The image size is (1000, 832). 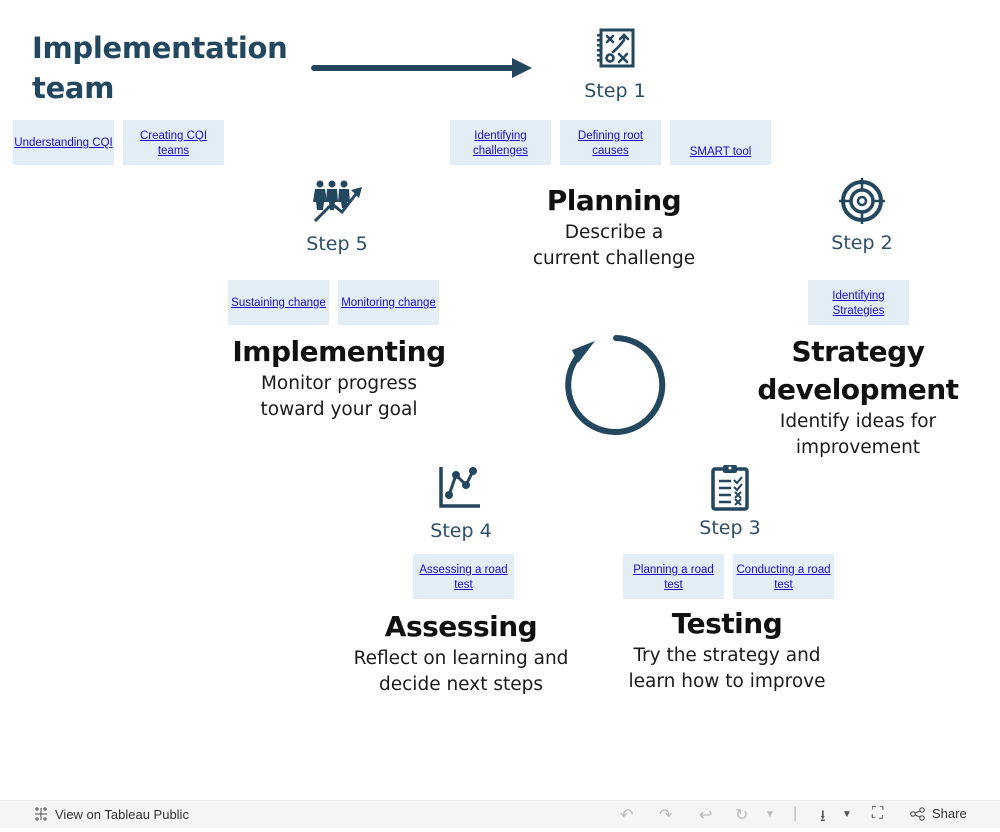 What do you see at coordinates (339, 383) in the screenshot?
I see `phase-description: Monitor progress` at bounding box center [339, 383].